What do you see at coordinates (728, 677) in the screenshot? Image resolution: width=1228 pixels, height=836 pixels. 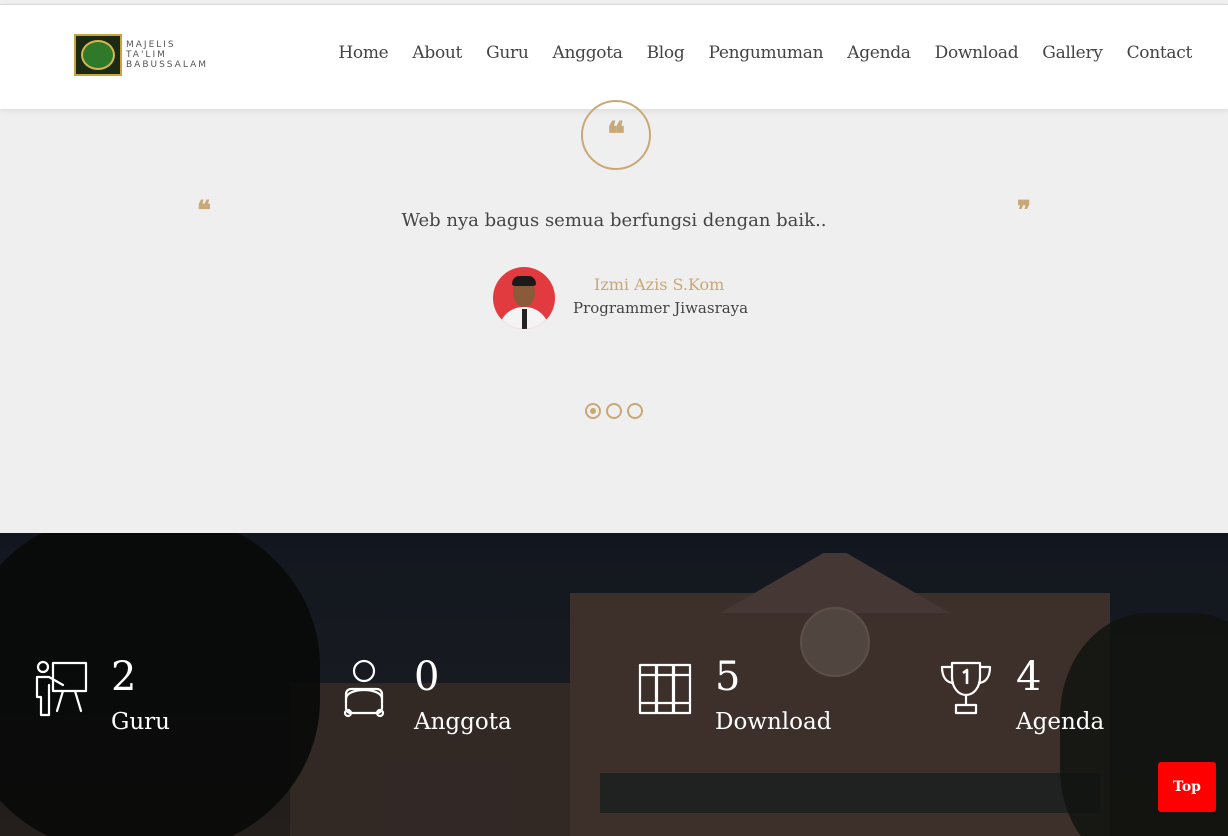 I see `stat-download-number: 5` at bounding box center [728, 677].